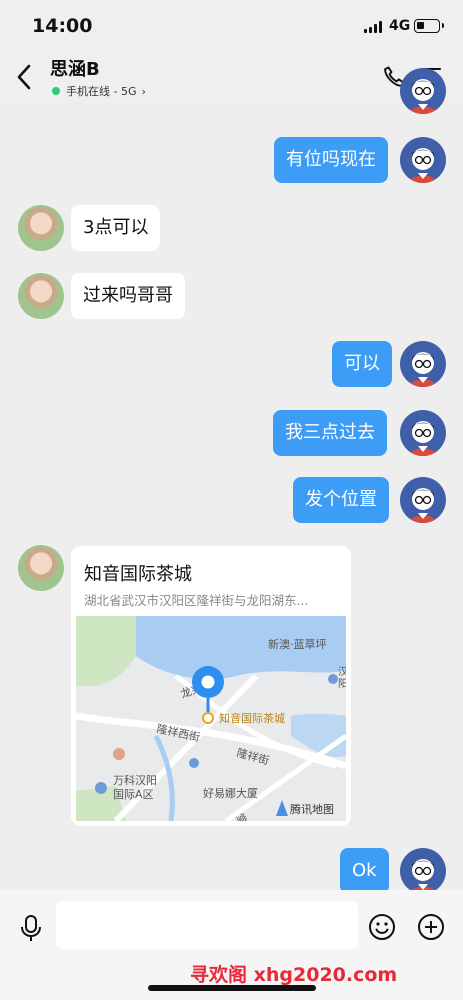 This screenshot has height=1000, width=463. I want to click on battery-icon, so click(429, 26).